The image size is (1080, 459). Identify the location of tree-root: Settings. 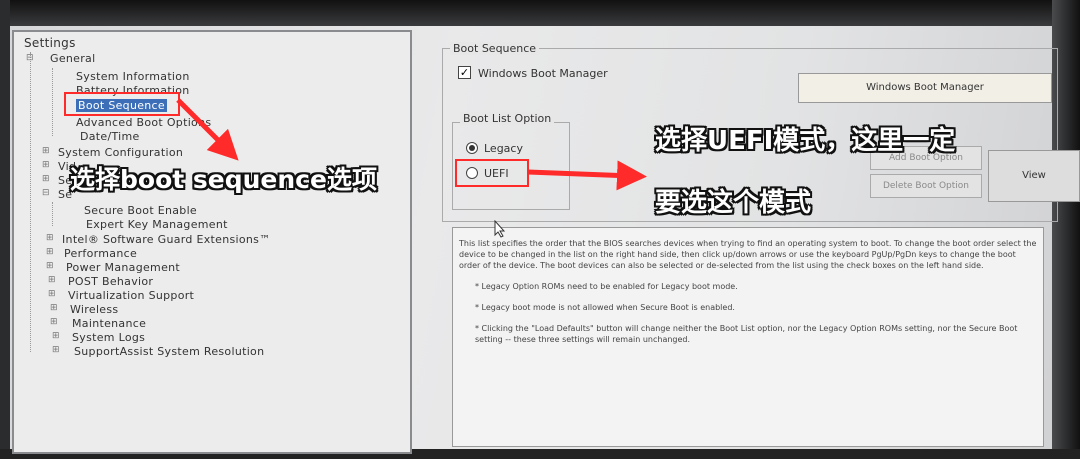
(50, 43).